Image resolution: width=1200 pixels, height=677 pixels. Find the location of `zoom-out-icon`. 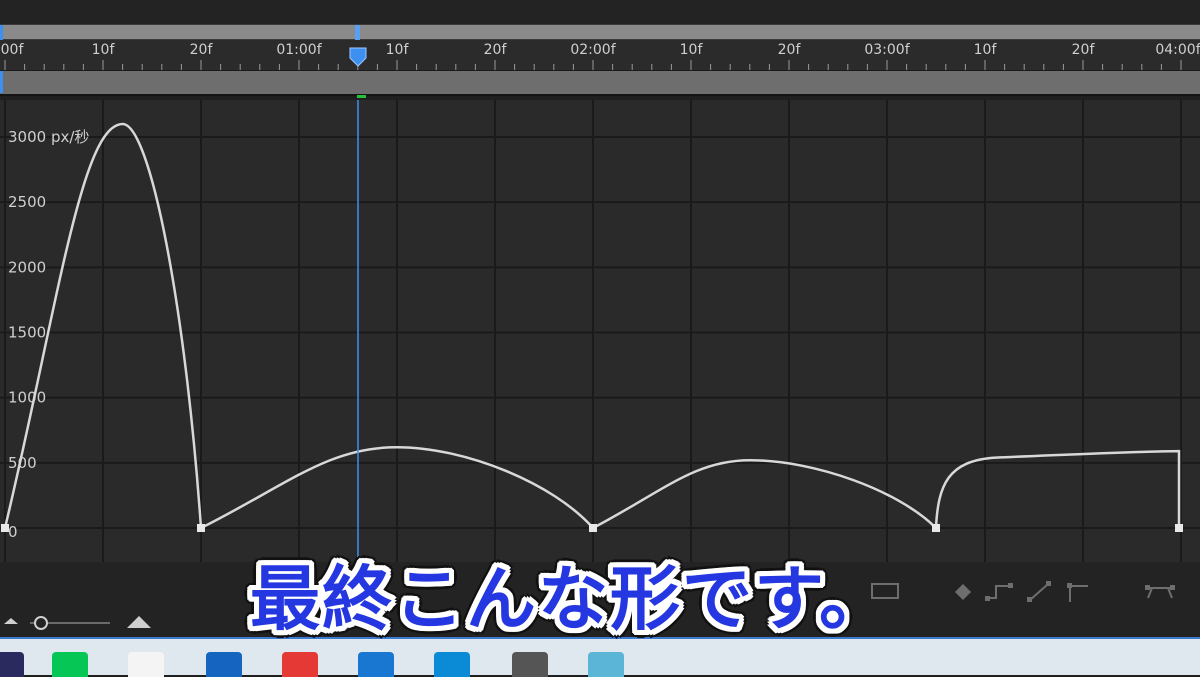

zoom-out-icon is located at coordinates (11, 621).